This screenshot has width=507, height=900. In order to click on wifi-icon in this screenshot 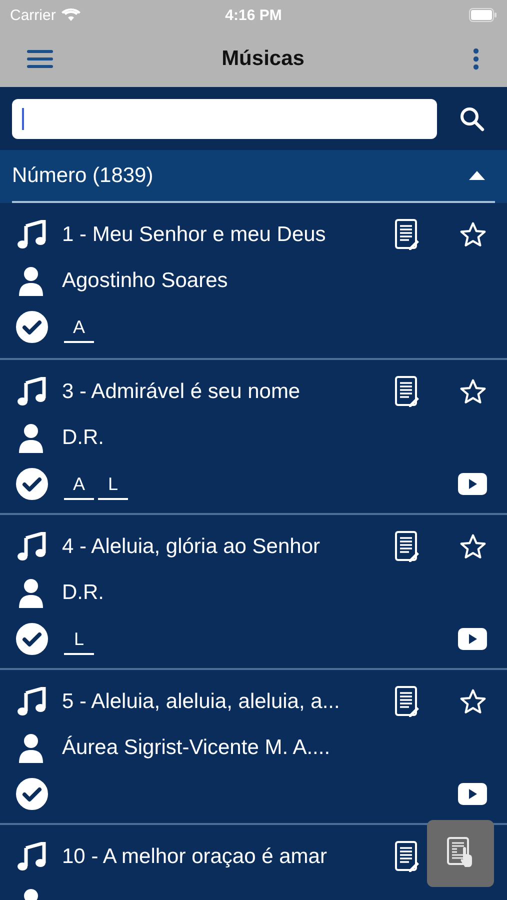, I will do `click(70, 15)`.